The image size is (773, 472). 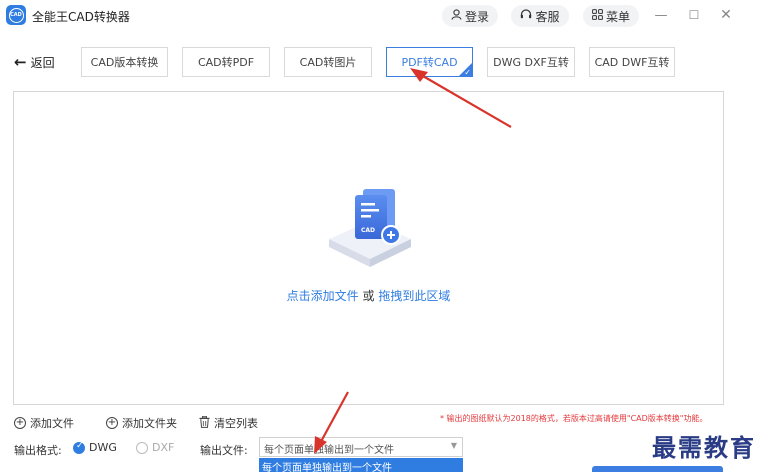 What do you see at coordinates (81, 17) in the screenshot?
I see `app-title: 全能王CAD转换器` at bounding box center [81, 17].